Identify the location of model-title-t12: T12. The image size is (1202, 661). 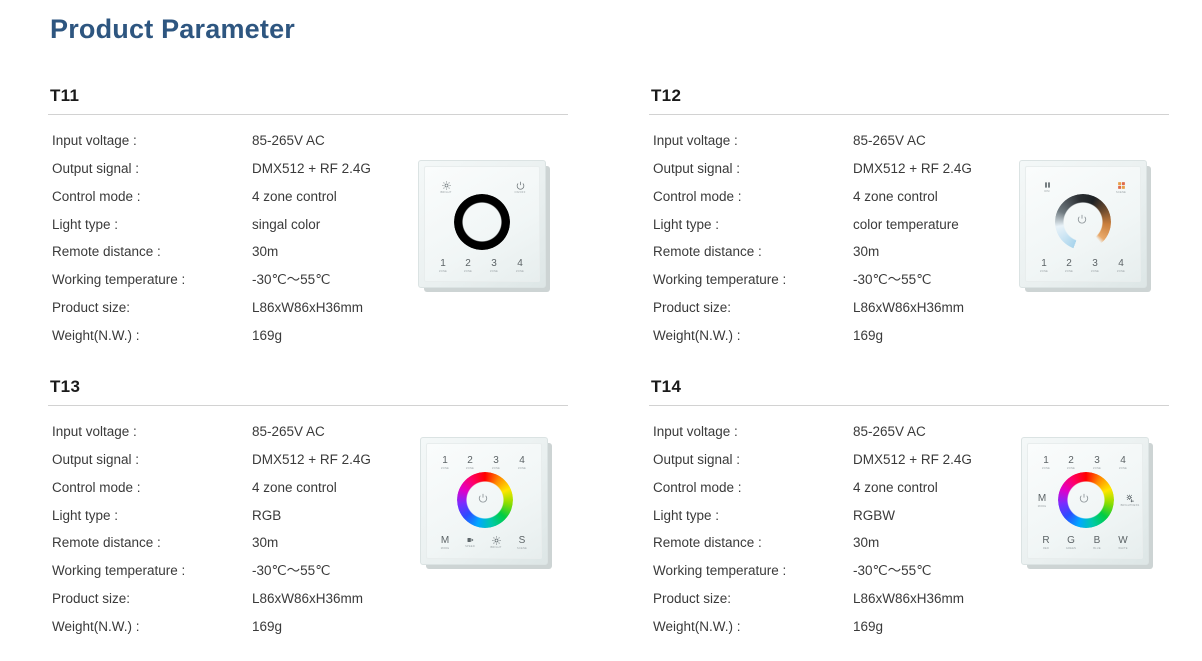
(666, 95).